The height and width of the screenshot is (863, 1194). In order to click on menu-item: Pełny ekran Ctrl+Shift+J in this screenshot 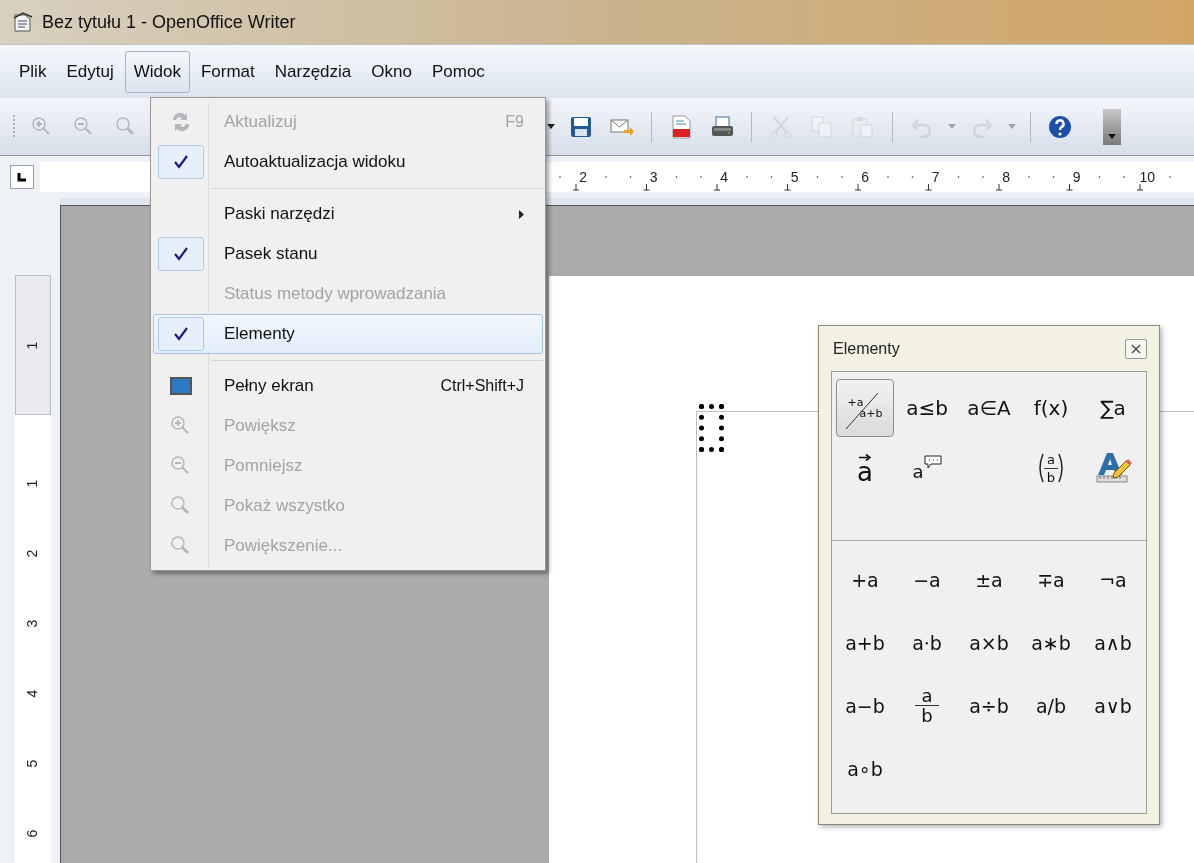, I will do `click(348, 386)`.